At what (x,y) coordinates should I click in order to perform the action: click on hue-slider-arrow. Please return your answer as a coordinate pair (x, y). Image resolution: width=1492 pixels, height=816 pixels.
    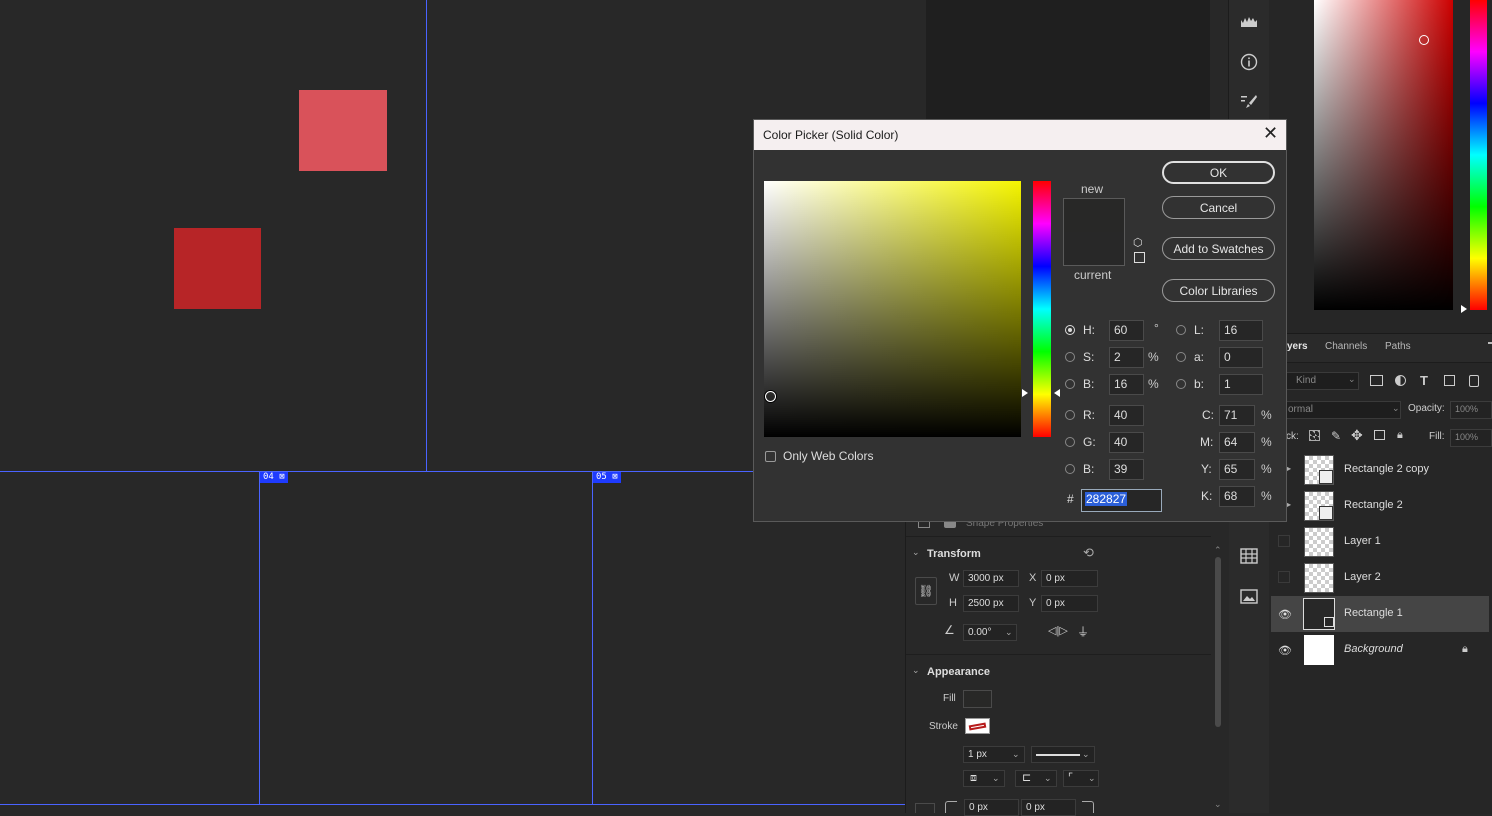
    Looking at the image, I should click on (1464, 309).